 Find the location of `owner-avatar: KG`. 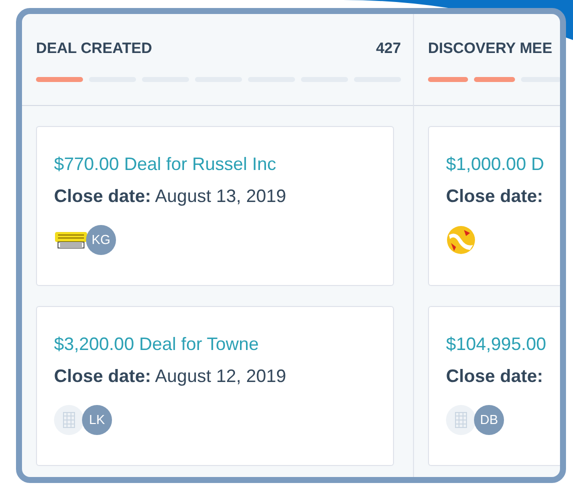

owner-avatar: KG is located at coordinates (101, 240).